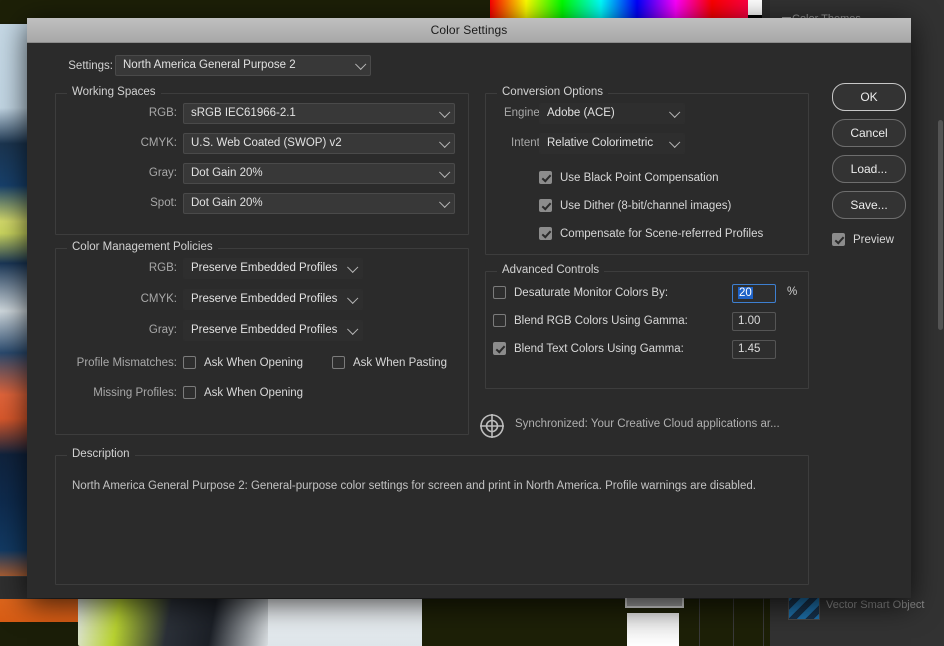  Describe the element at coordinates (158, 143) in the screenshot. I see `working-cmyk-label: CMYK:` at that location.